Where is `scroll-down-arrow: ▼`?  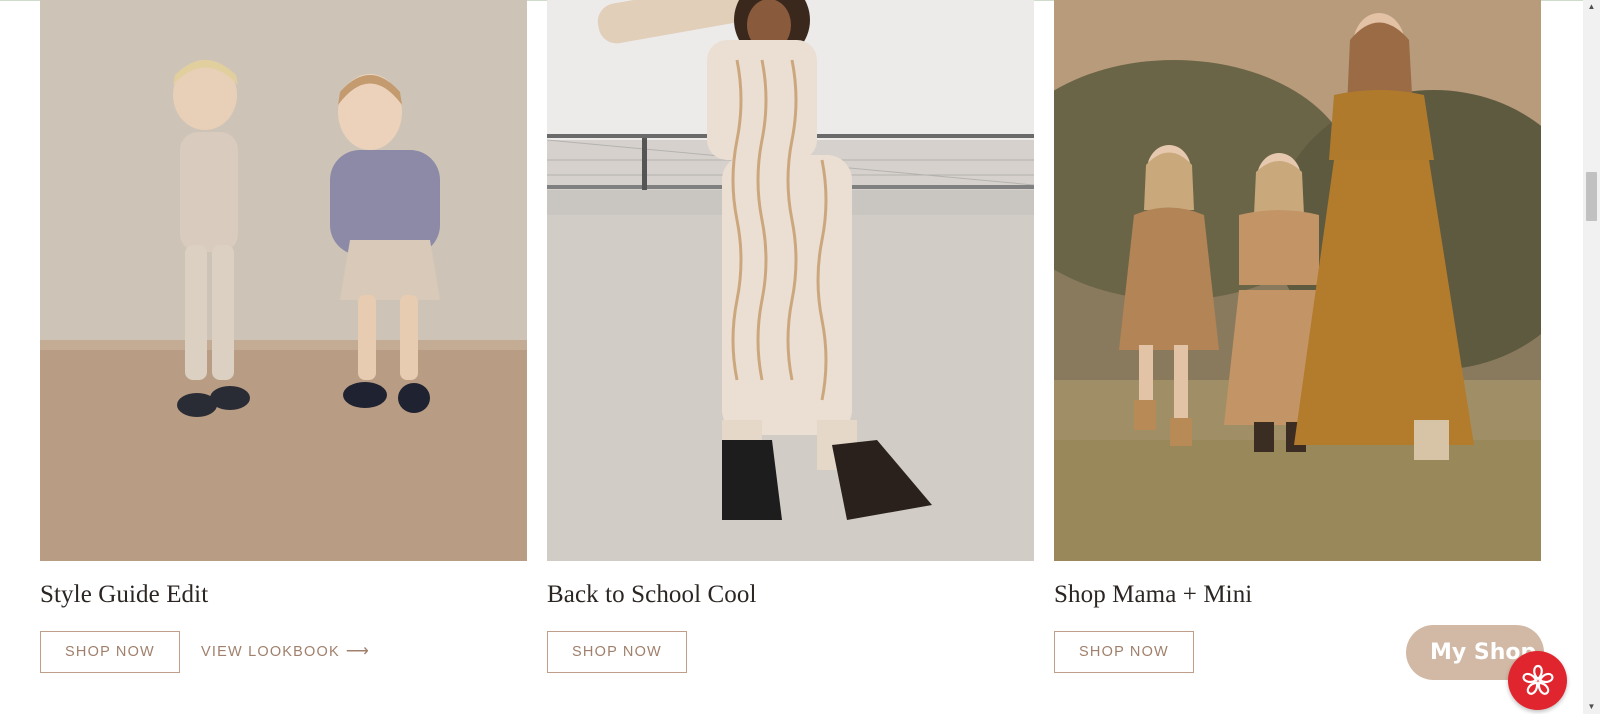
scroll-down-arrow: ▼ is located at coordinates (1591, 707).